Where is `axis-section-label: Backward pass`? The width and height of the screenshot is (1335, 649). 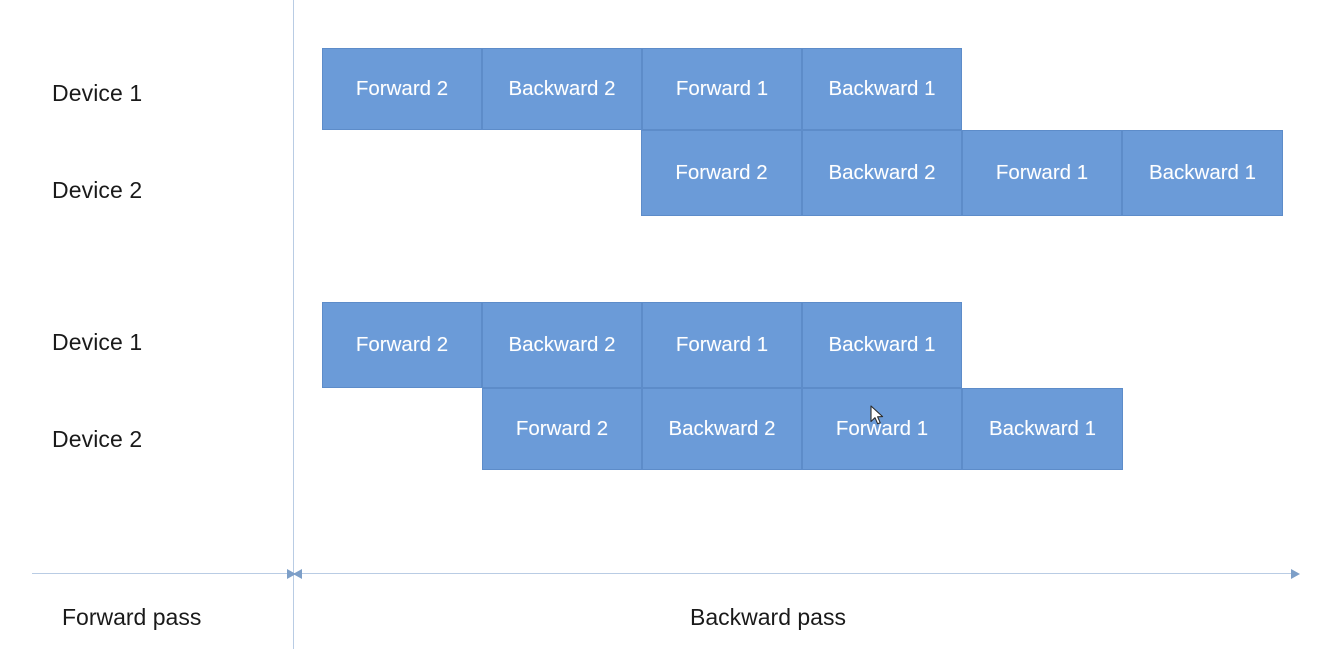 axis-section-label: Backward pass is located at coordinates (768, 617).